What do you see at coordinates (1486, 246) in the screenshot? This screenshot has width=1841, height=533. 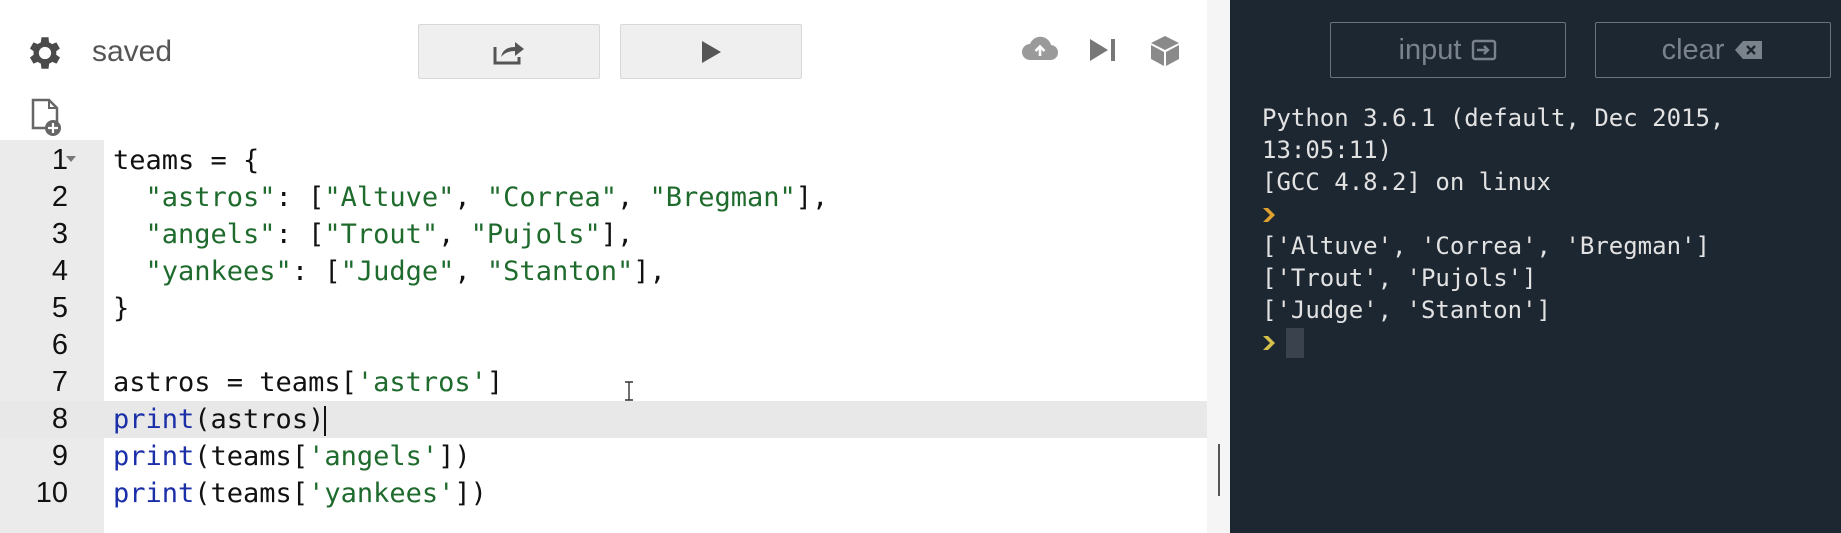 I see `console-text: ['Altuve', 'Correa', 'Bregman']` at bounding box center [1486, 246].